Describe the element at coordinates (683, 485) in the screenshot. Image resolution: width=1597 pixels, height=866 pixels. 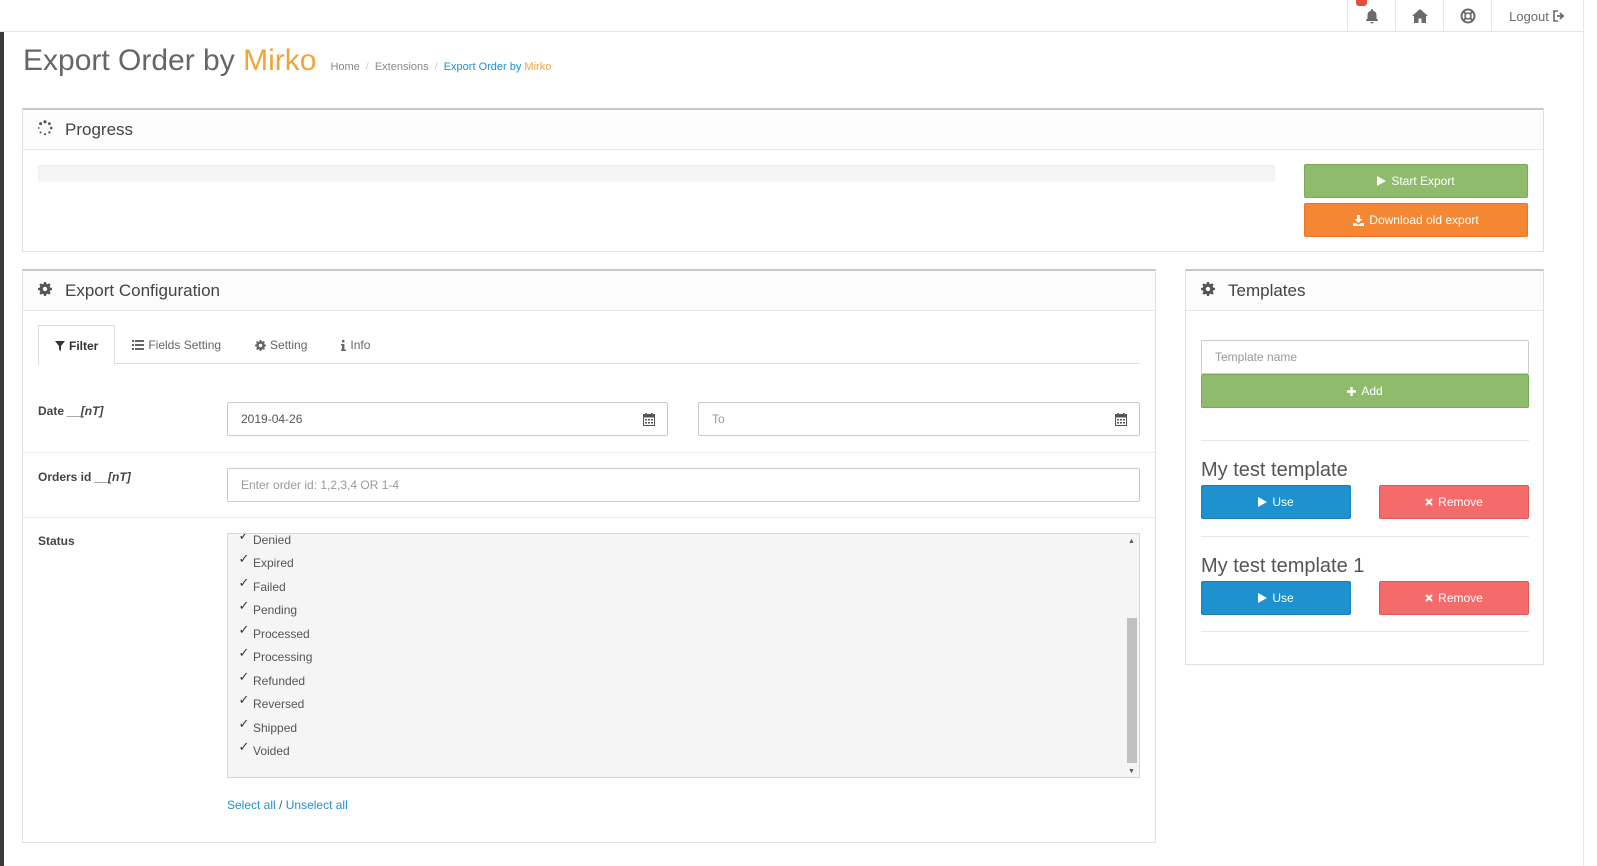
I see `orders-id-input: Enter order id: 1,2,3,4 OR 1-4` at that location.